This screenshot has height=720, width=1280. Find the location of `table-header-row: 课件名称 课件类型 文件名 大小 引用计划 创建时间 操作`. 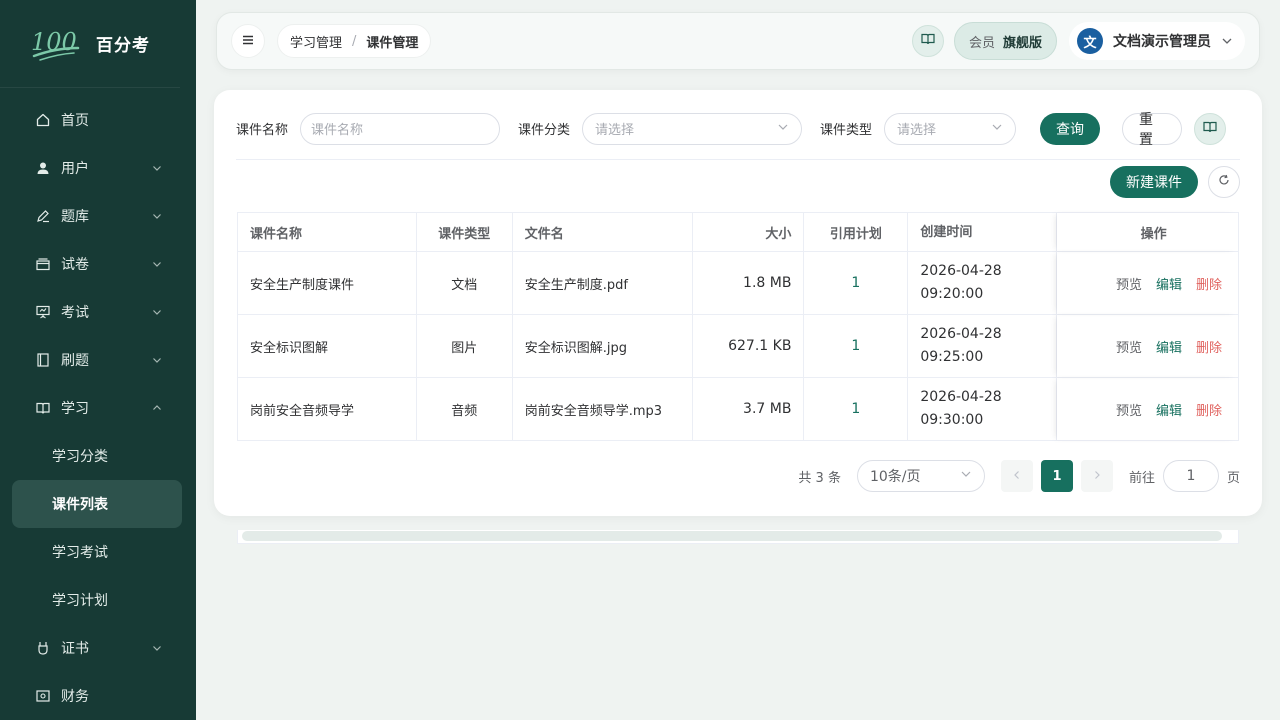

table-header-row: 课件名称 课件类型 文件名 大小 引用计划 创建时间 操作 is located at coordinates (738, 232).